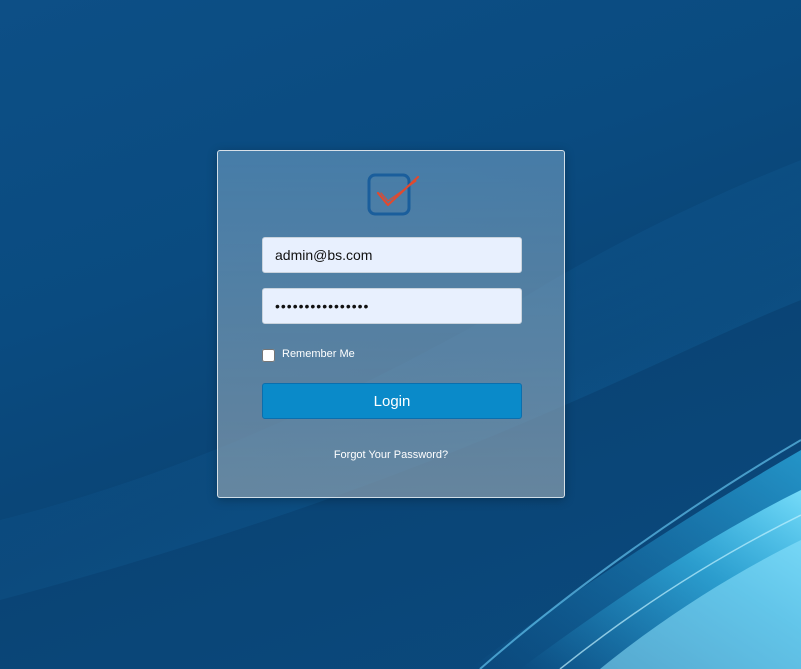  What do you see at coordinates (391, 455) in the screenshot?
I see `forgot-password-link: Forgot Your Password?` at bounding box center [391, 455].